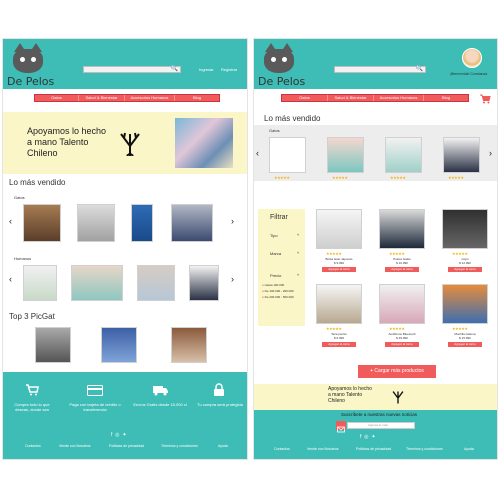  What do you see at coordinates (273, 285) in the screenshot?
I see `price-range-option: ● Hasta 100.000` at bounding box center [273, 285].